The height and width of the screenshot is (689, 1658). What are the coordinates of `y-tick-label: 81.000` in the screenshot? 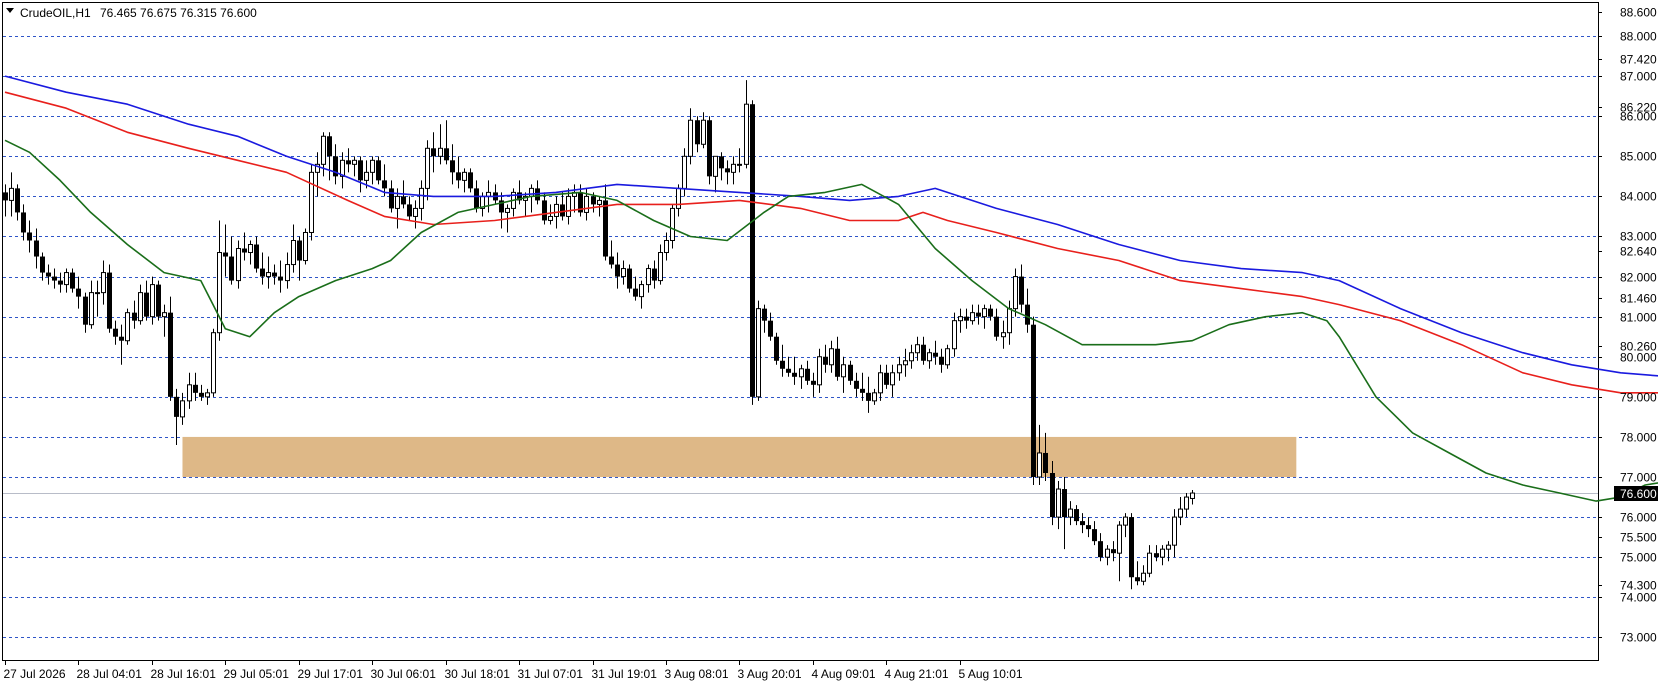 It's located at (1638, 318).